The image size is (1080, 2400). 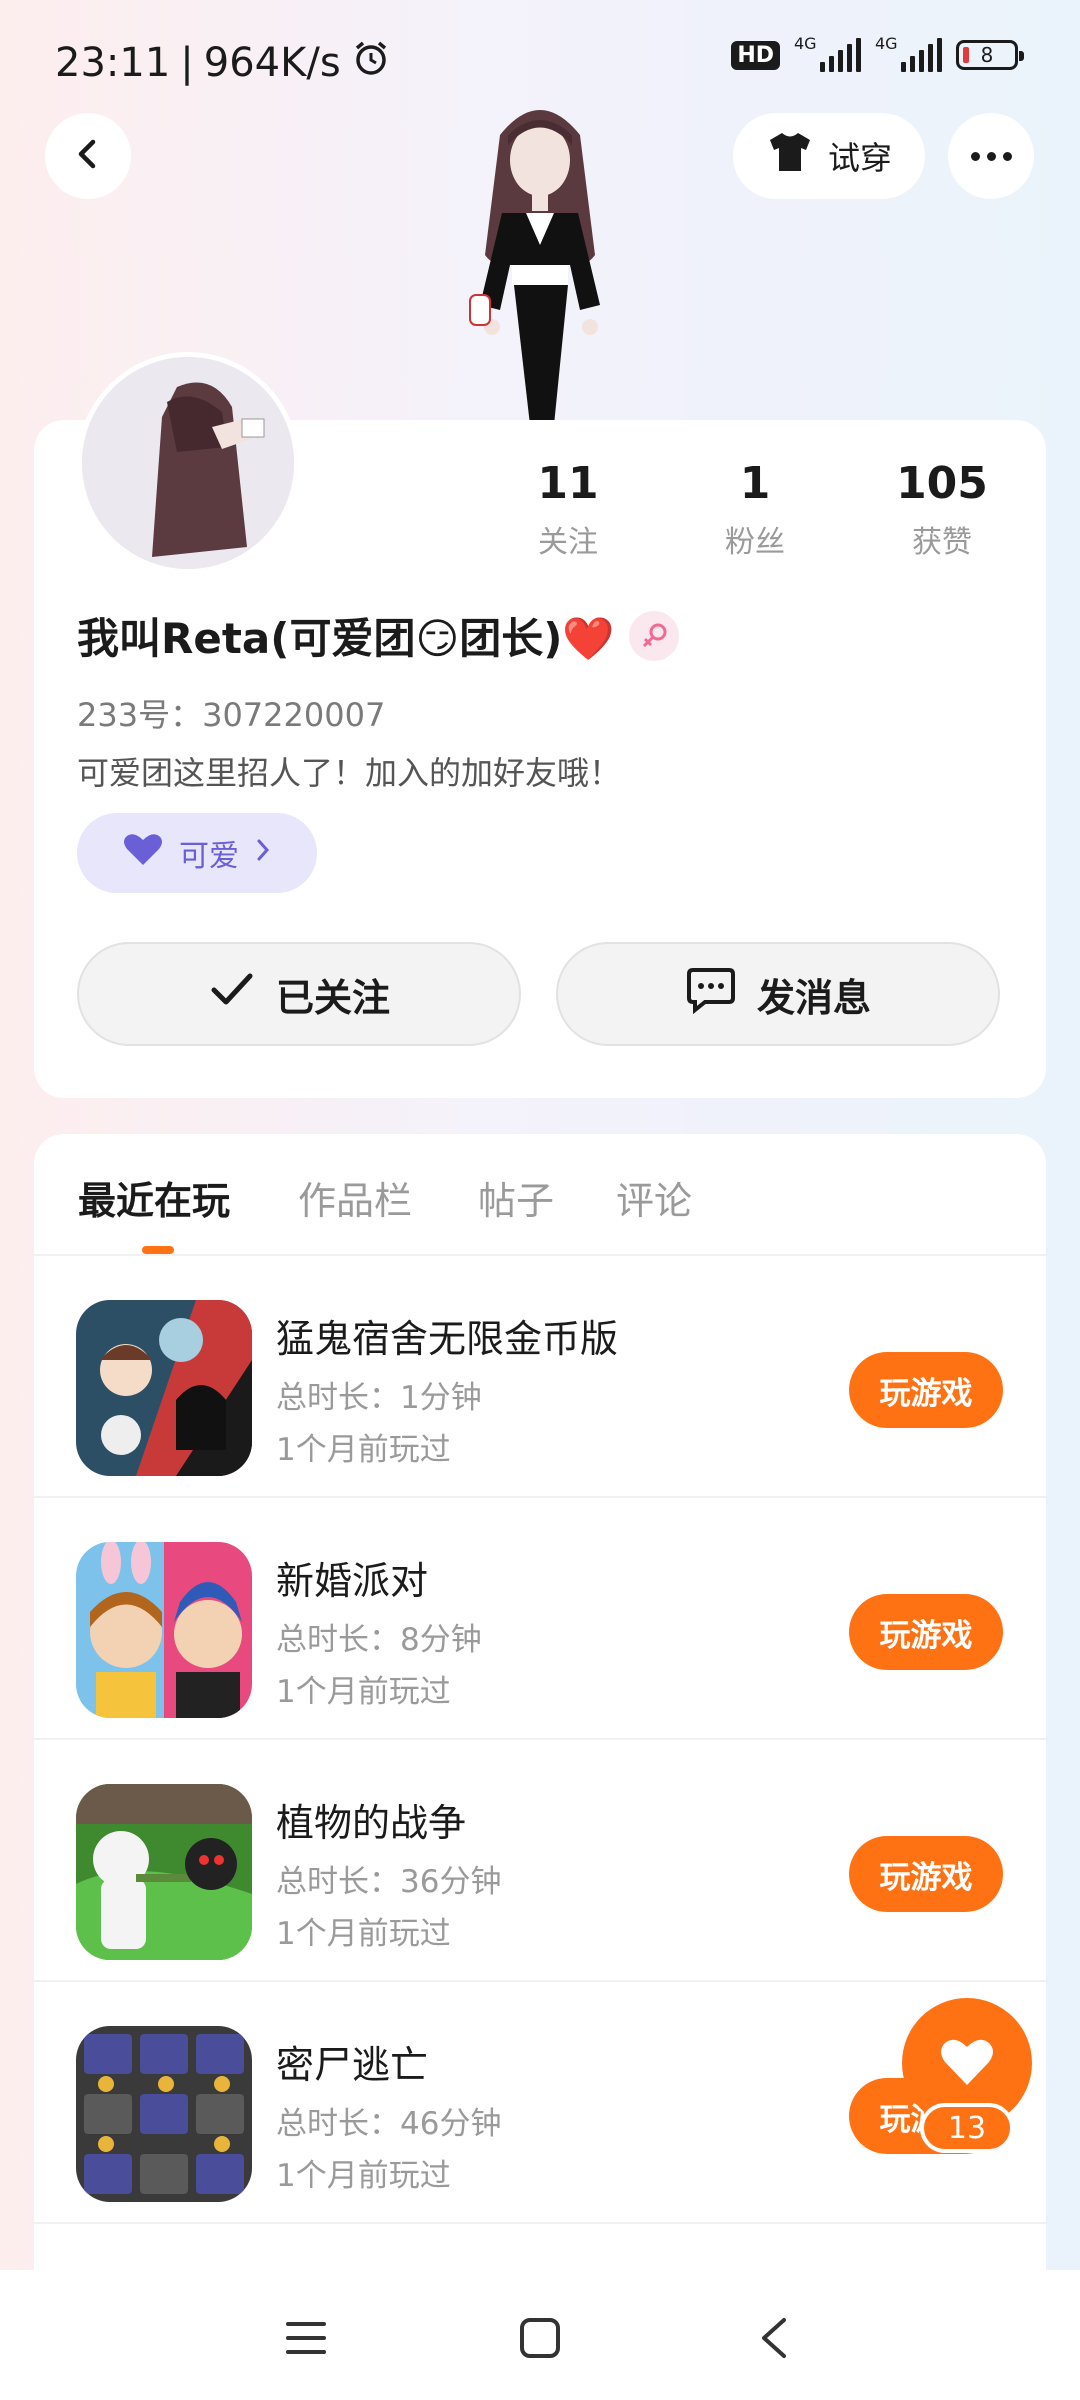 I want to click on following-count: 11, so click(x=568, y=483).